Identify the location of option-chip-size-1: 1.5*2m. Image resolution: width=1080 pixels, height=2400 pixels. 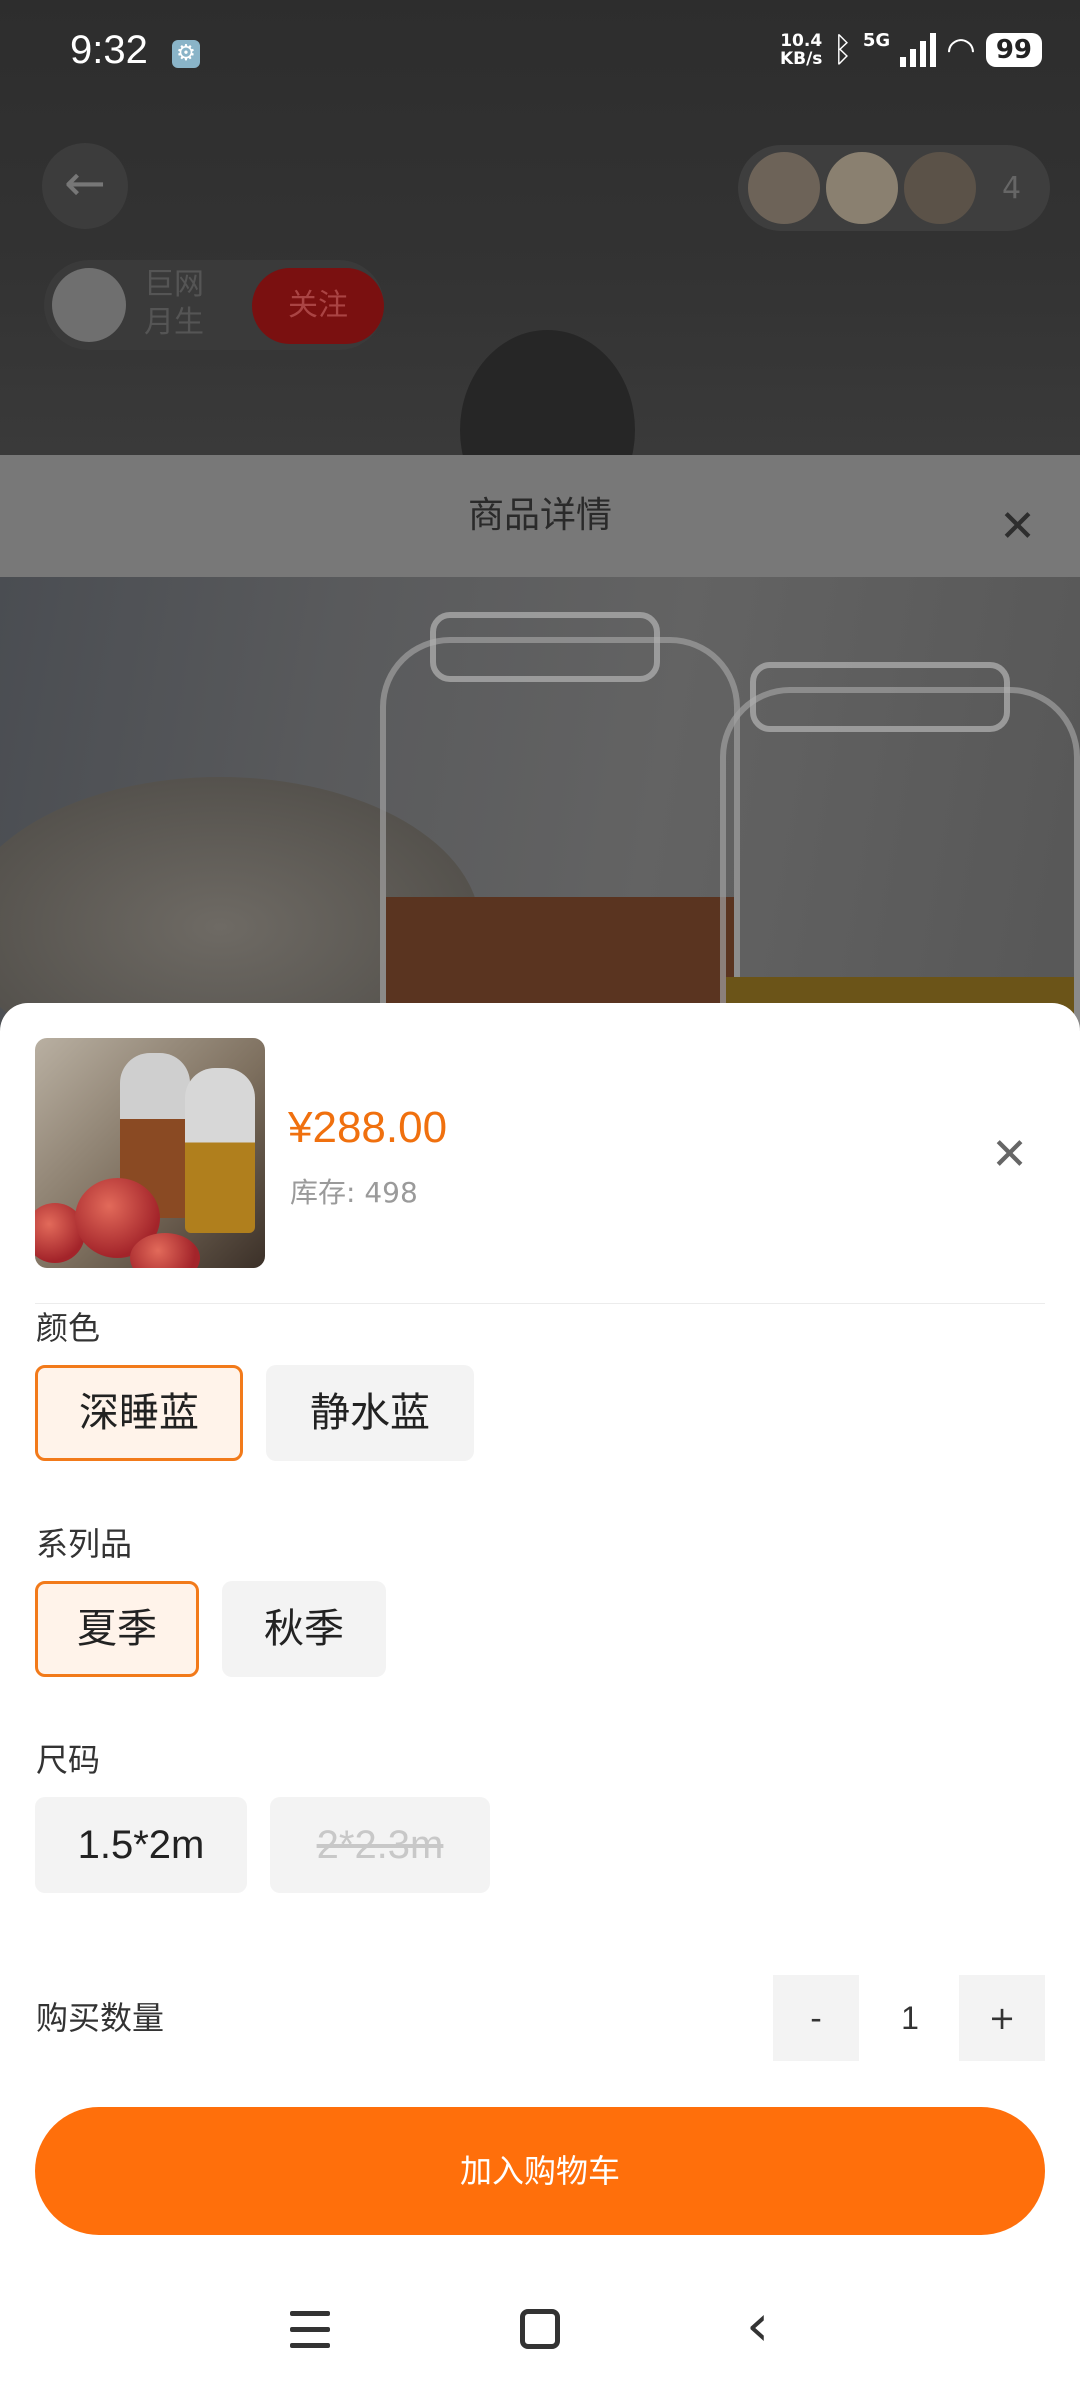
(141, 1845).